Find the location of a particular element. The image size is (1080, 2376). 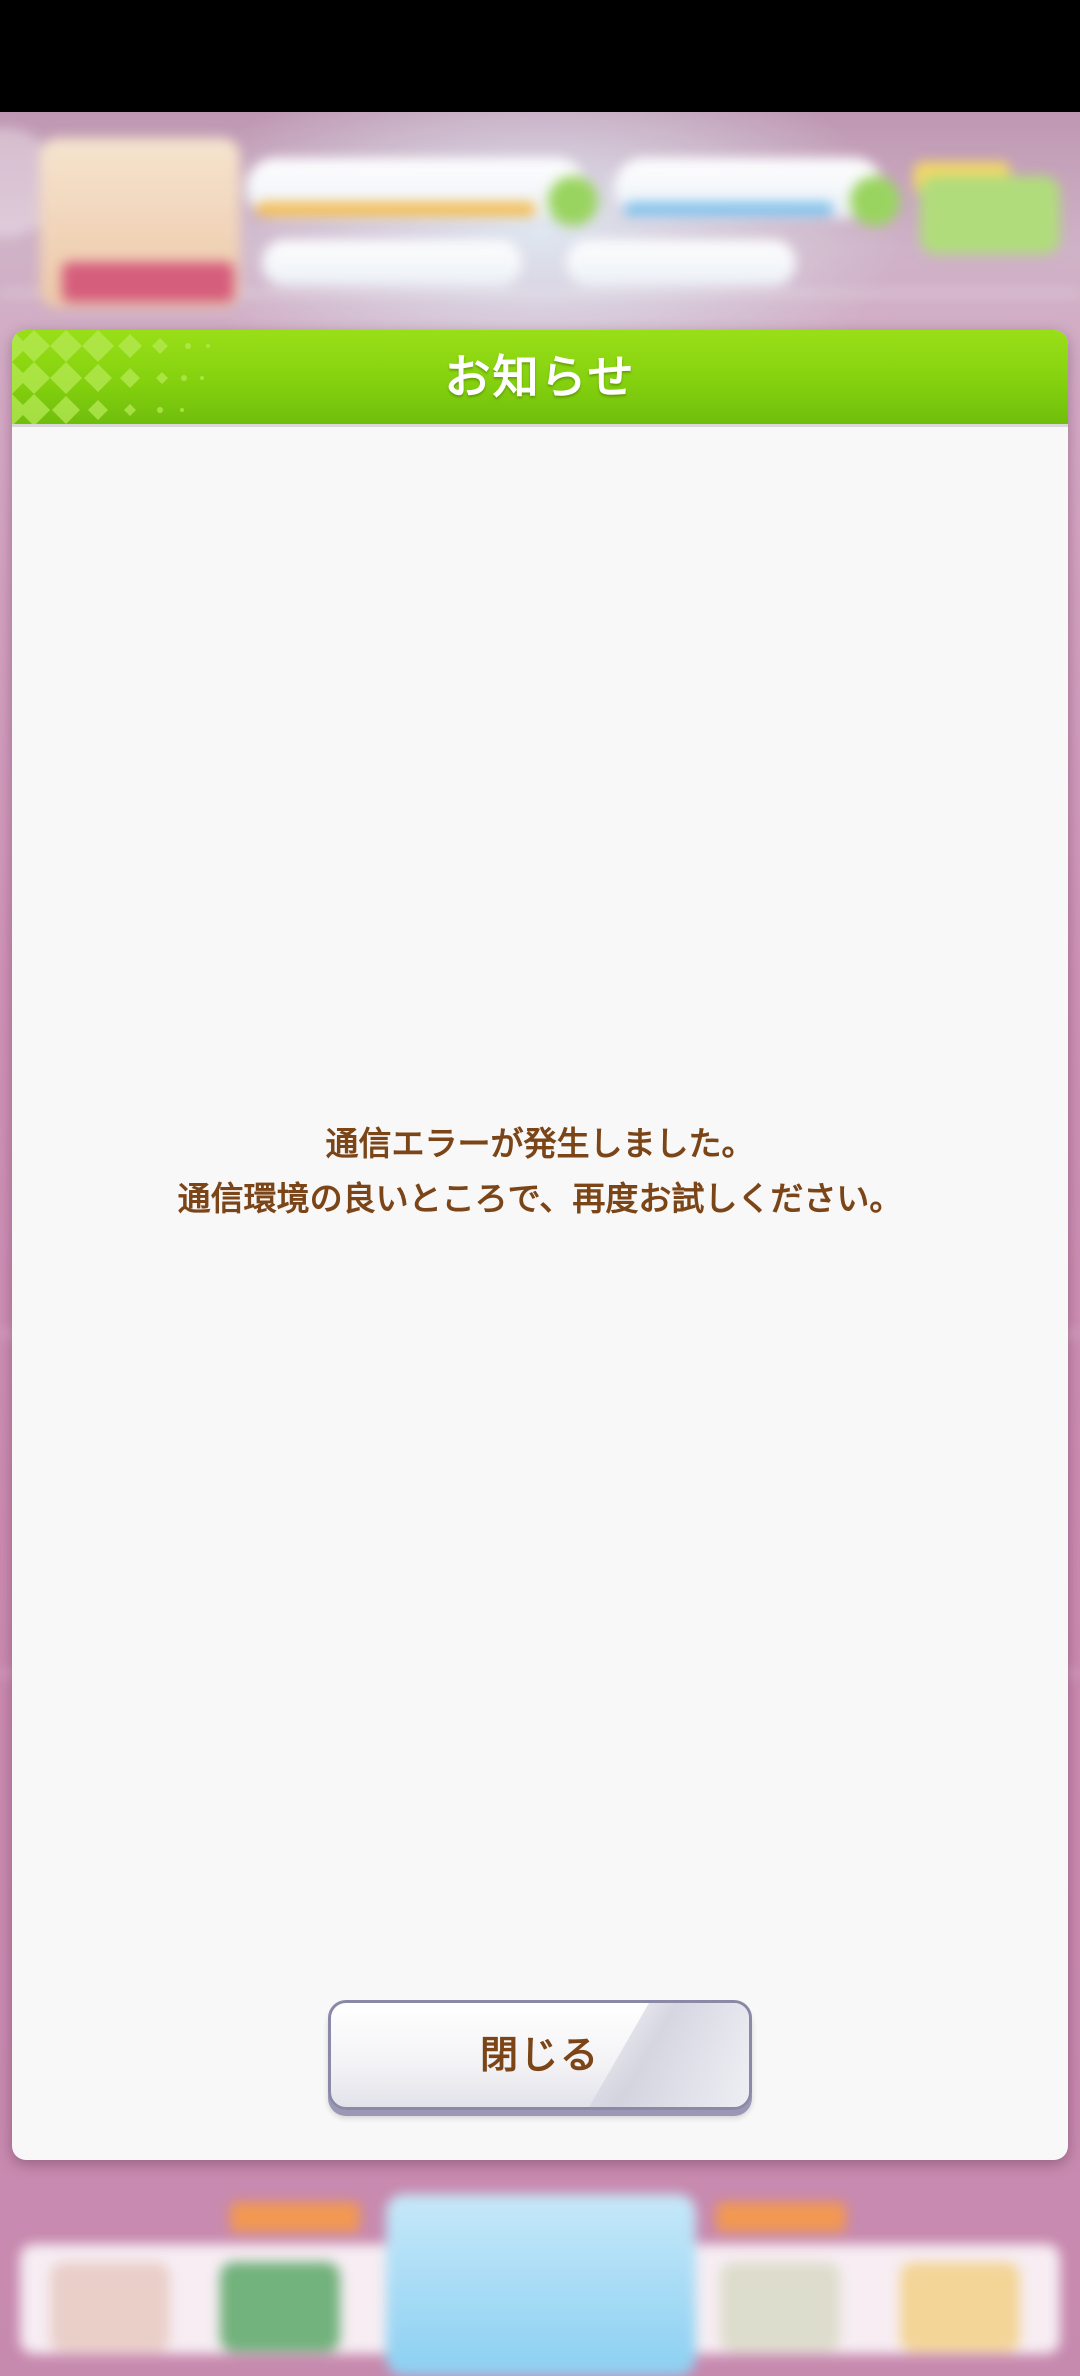

dialog-header: お知らせ is located at coordinates (540, 378).